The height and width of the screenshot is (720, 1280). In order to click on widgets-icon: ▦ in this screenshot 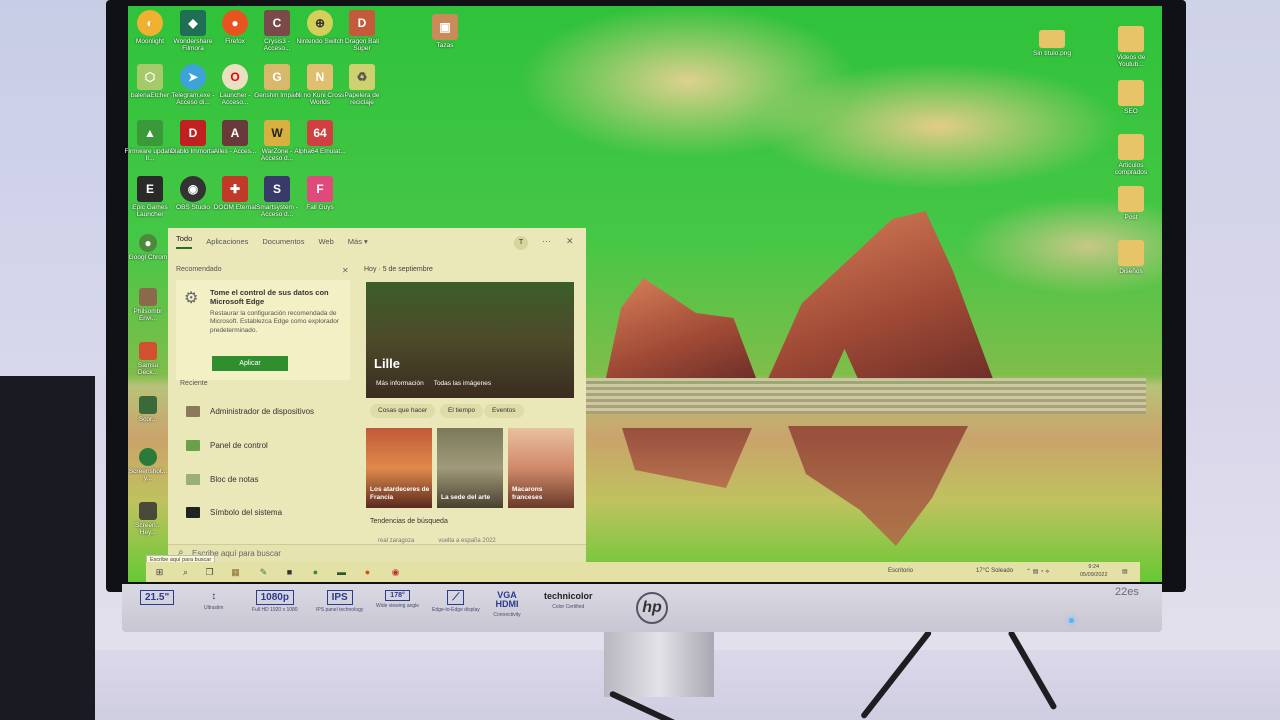, I will do `click(235, 572)`.